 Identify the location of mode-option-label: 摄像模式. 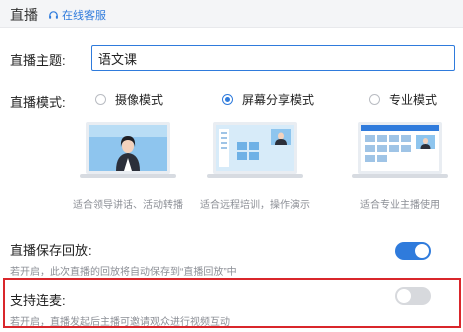
(139, 100).